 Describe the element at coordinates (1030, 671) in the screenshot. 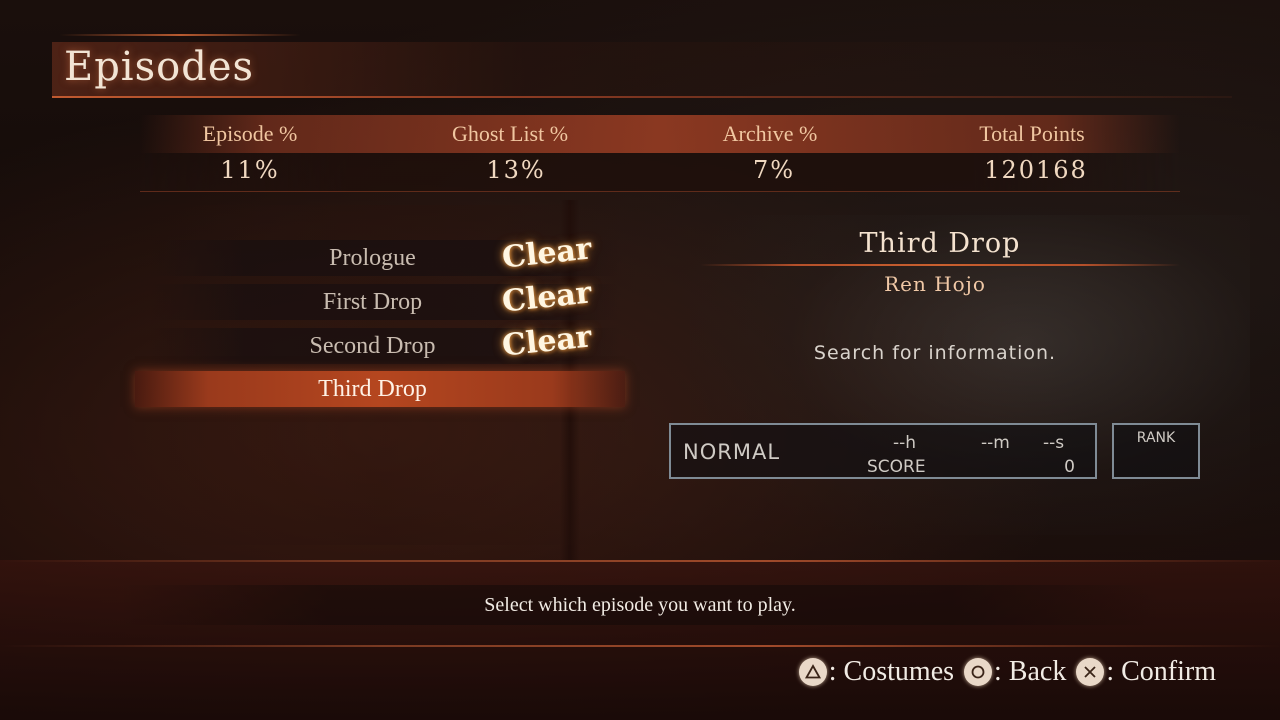

I see `back-label: : Back` at that location.